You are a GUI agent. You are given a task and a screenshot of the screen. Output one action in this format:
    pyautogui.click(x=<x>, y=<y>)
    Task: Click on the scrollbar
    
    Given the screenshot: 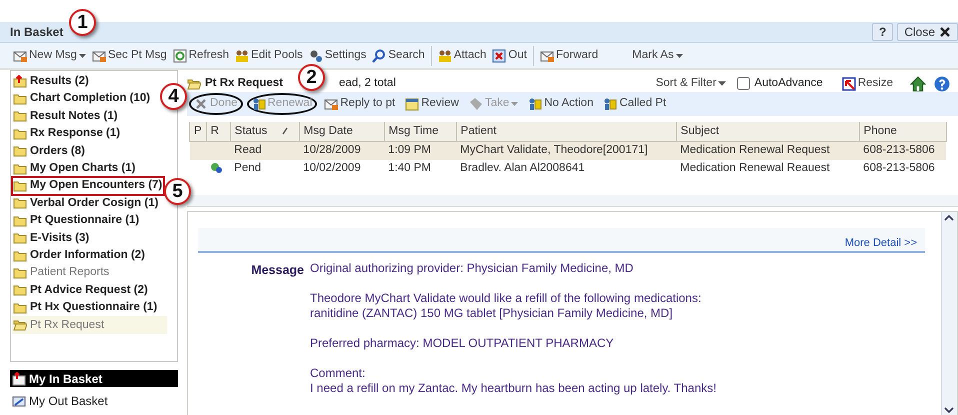 What is the action you would take?
    pyautogui.click(x=949, y=313)
    